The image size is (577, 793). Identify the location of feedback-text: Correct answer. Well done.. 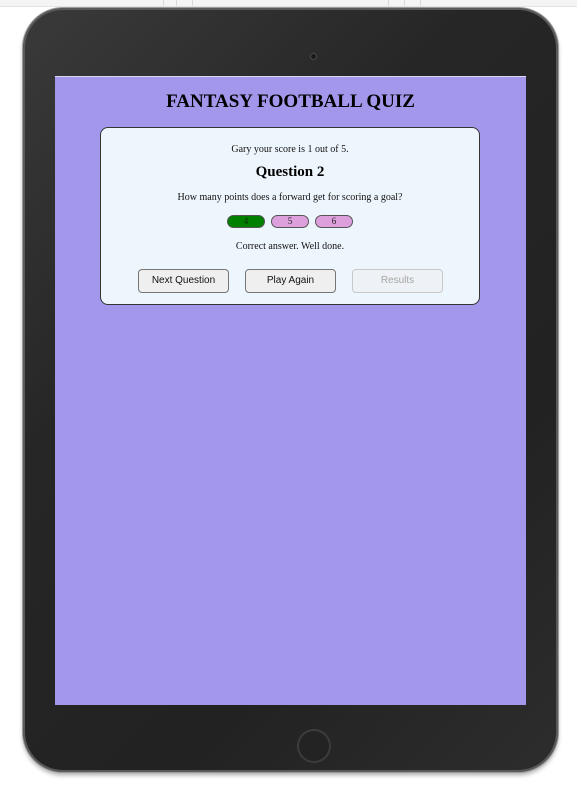
(290, 246).